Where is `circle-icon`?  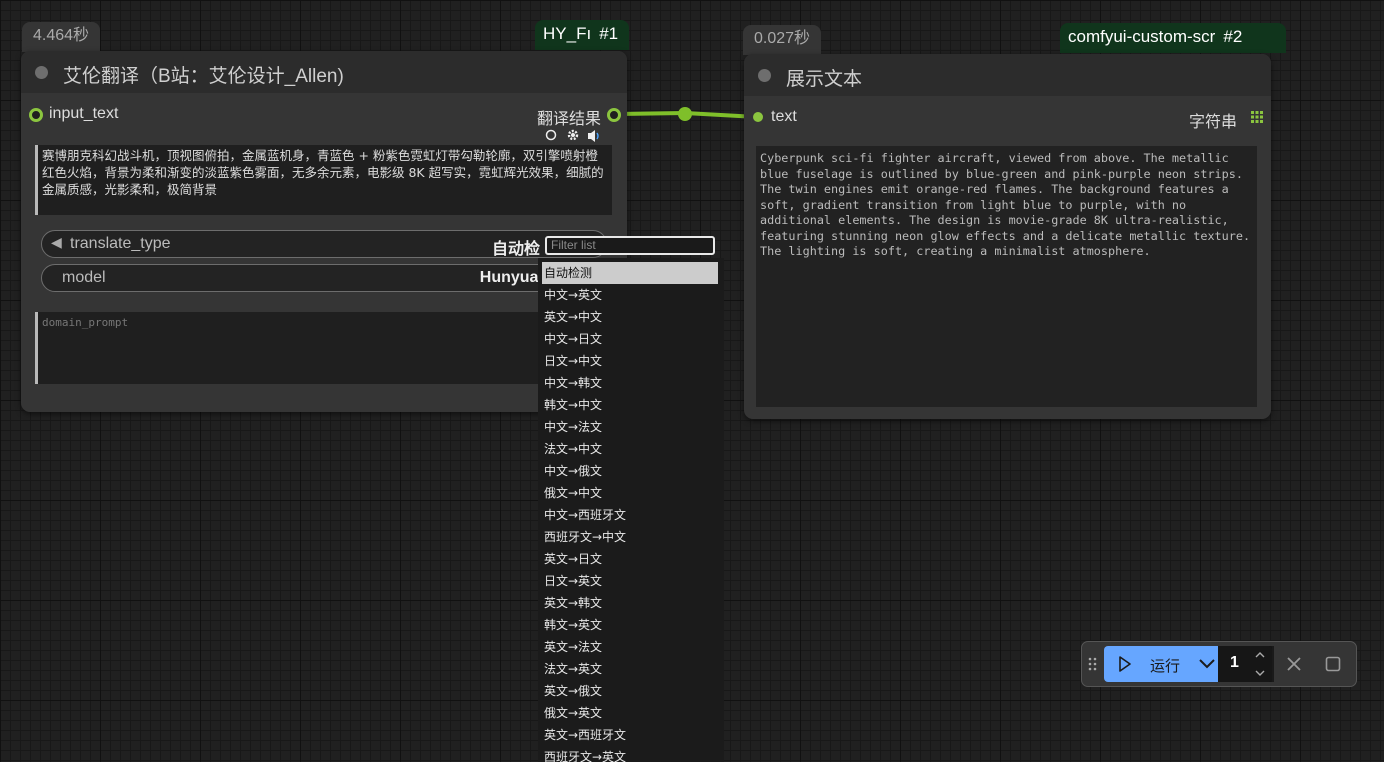
circle-icon is located at coordinates (551, 135).